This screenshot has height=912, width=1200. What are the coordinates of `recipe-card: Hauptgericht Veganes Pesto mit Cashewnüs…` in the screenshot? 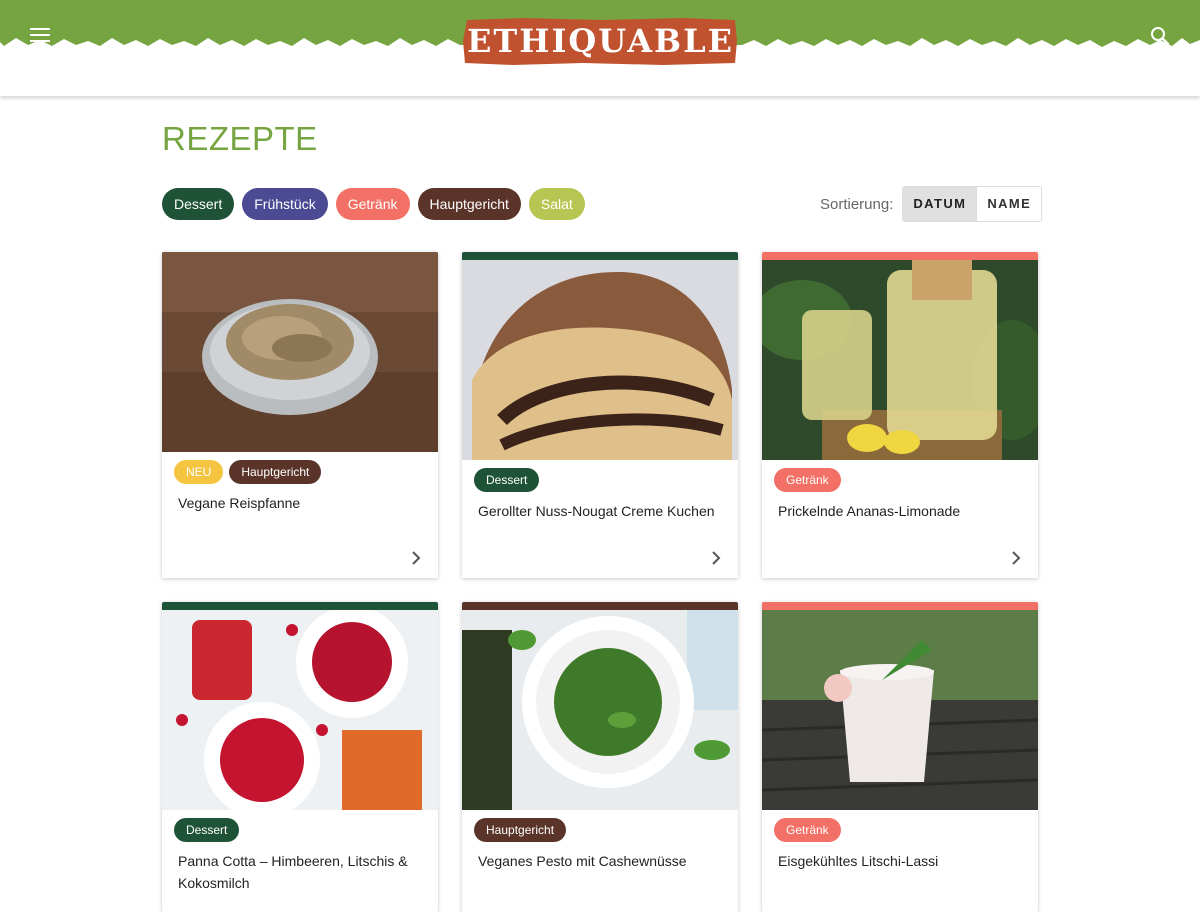 It's located at (600, 757).